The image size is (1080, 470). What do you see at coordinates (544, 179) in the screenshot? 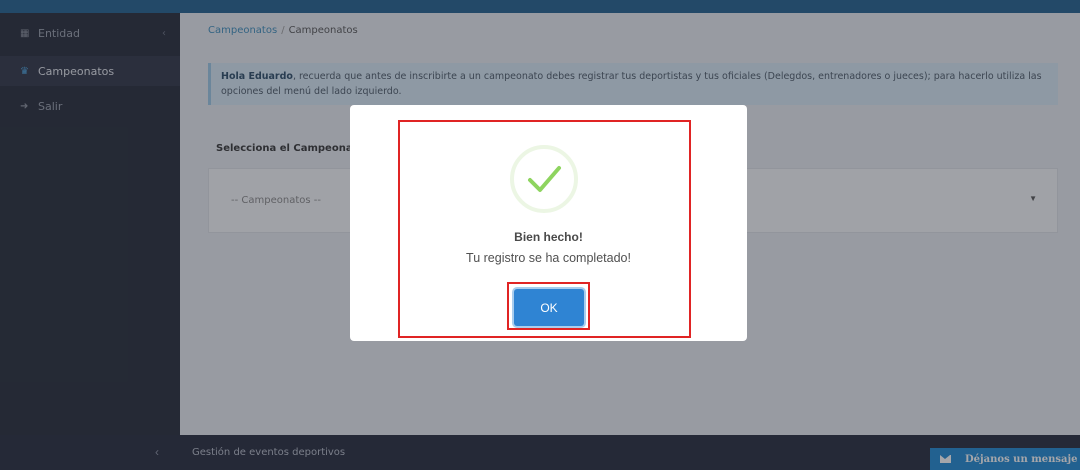
I see `success-check-icon` at bounding box center [544, 179].